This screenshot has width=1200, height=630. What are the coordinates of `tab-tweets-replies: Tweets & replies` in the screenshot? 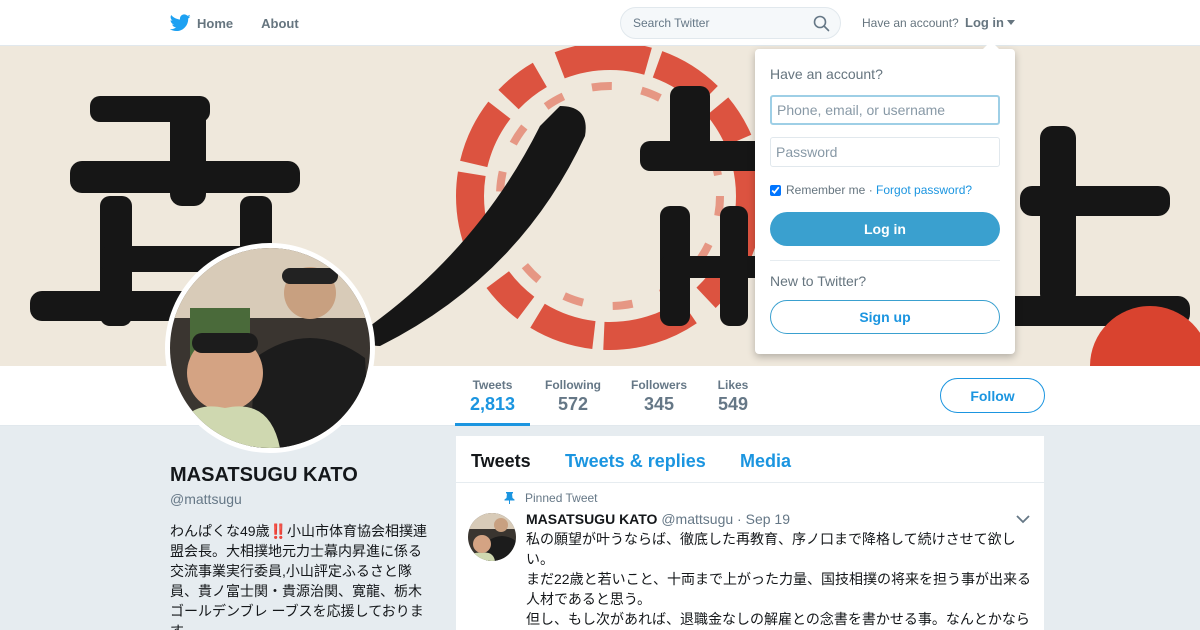 It's located at (635, 461).